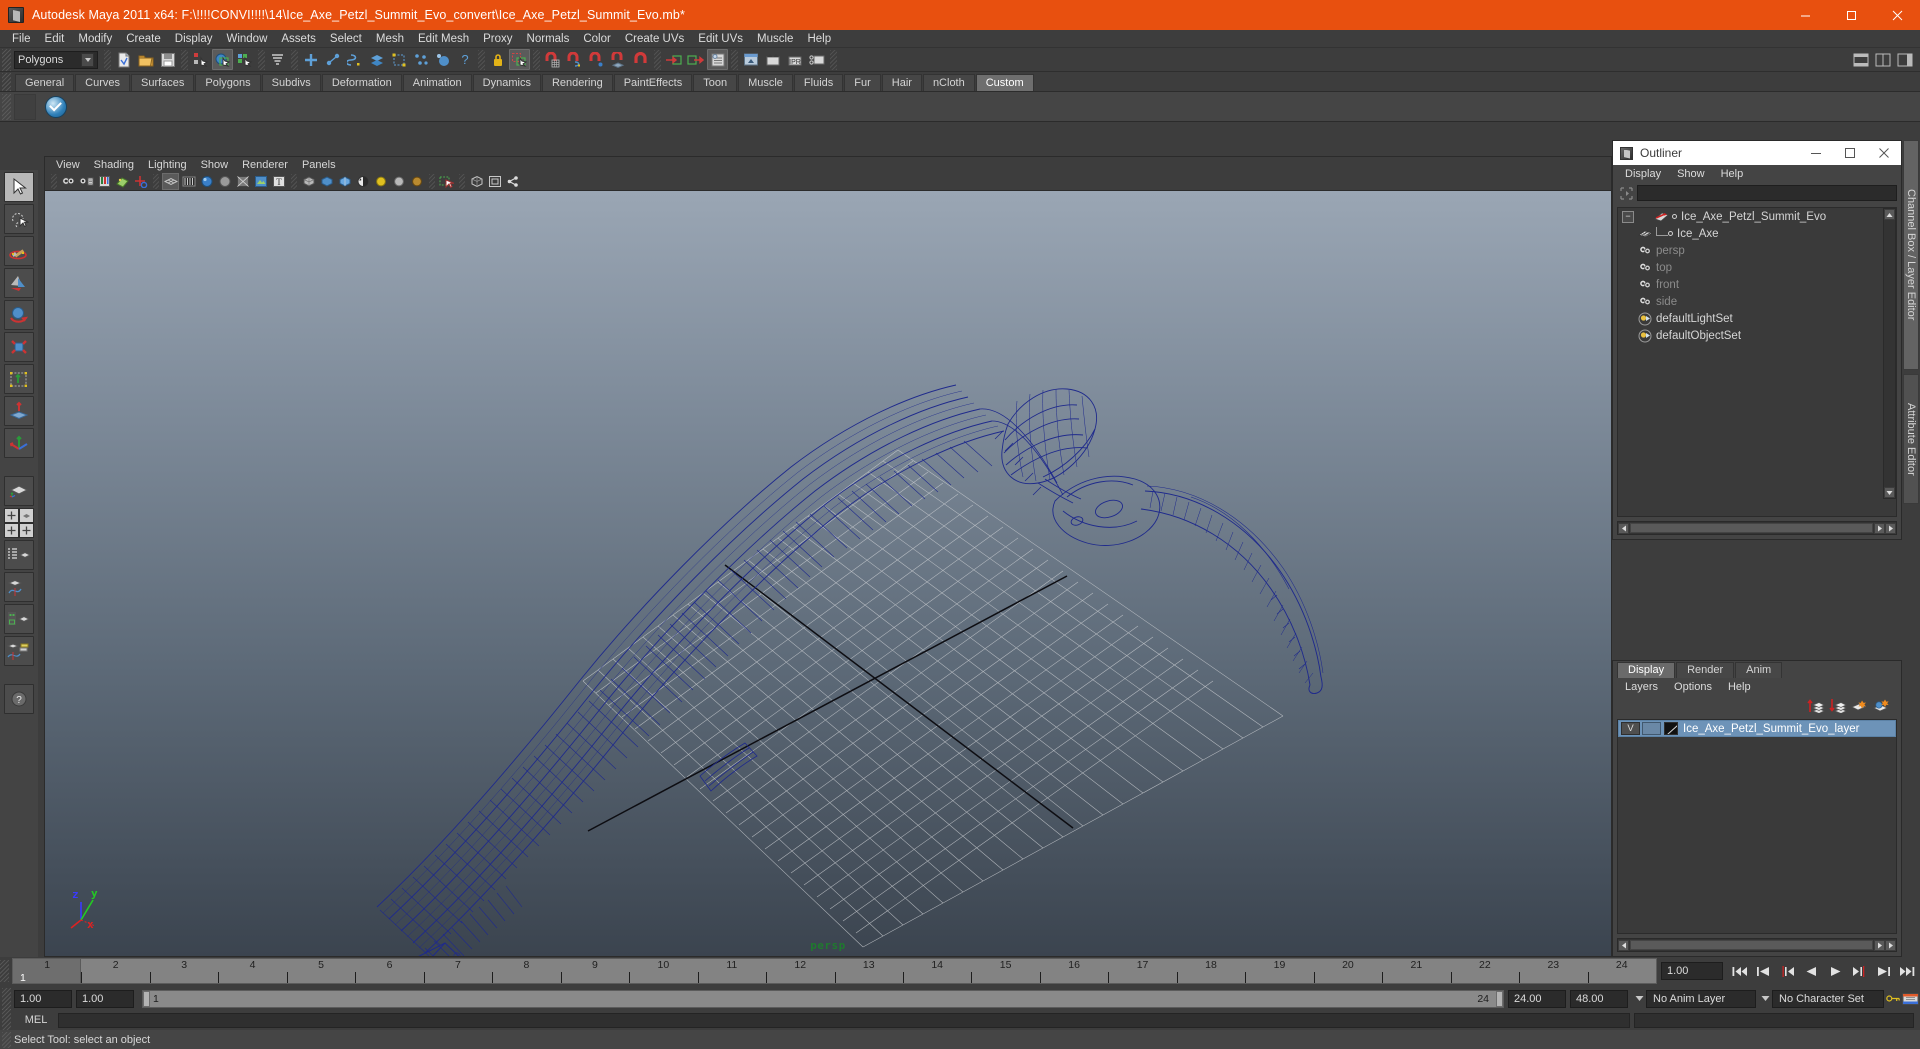 Image resolution: width=1920 pixels, height=1049 pixels. What do you see at coordinates (772, 59) in the screenshot?
I see `render-current-frame-icon` at bounding box center [772, 59].